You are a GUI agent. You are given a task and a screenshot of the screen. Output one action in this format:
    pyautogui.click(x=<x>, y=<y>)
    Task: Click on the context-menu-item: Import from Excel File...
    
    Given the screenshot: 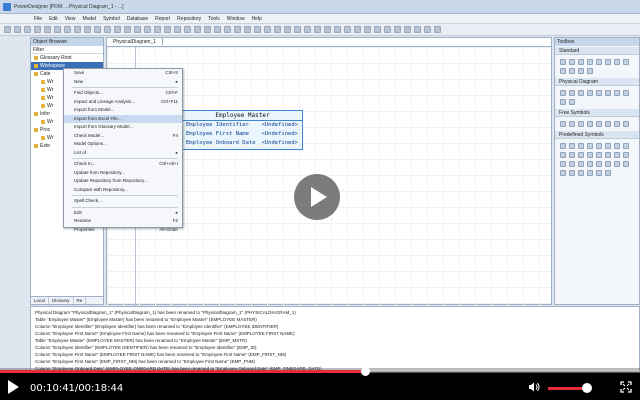 What is the action you would take?
    pyautogui.click(x=123, y=118)
    